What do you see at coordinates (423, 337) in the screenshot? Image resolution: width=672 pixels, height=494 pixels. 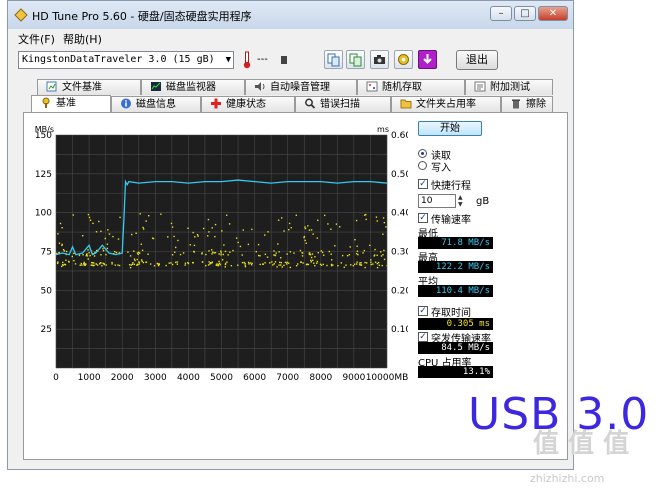 I see `burst-rate-checkbox: ✓` at bounding box center [423, 337].